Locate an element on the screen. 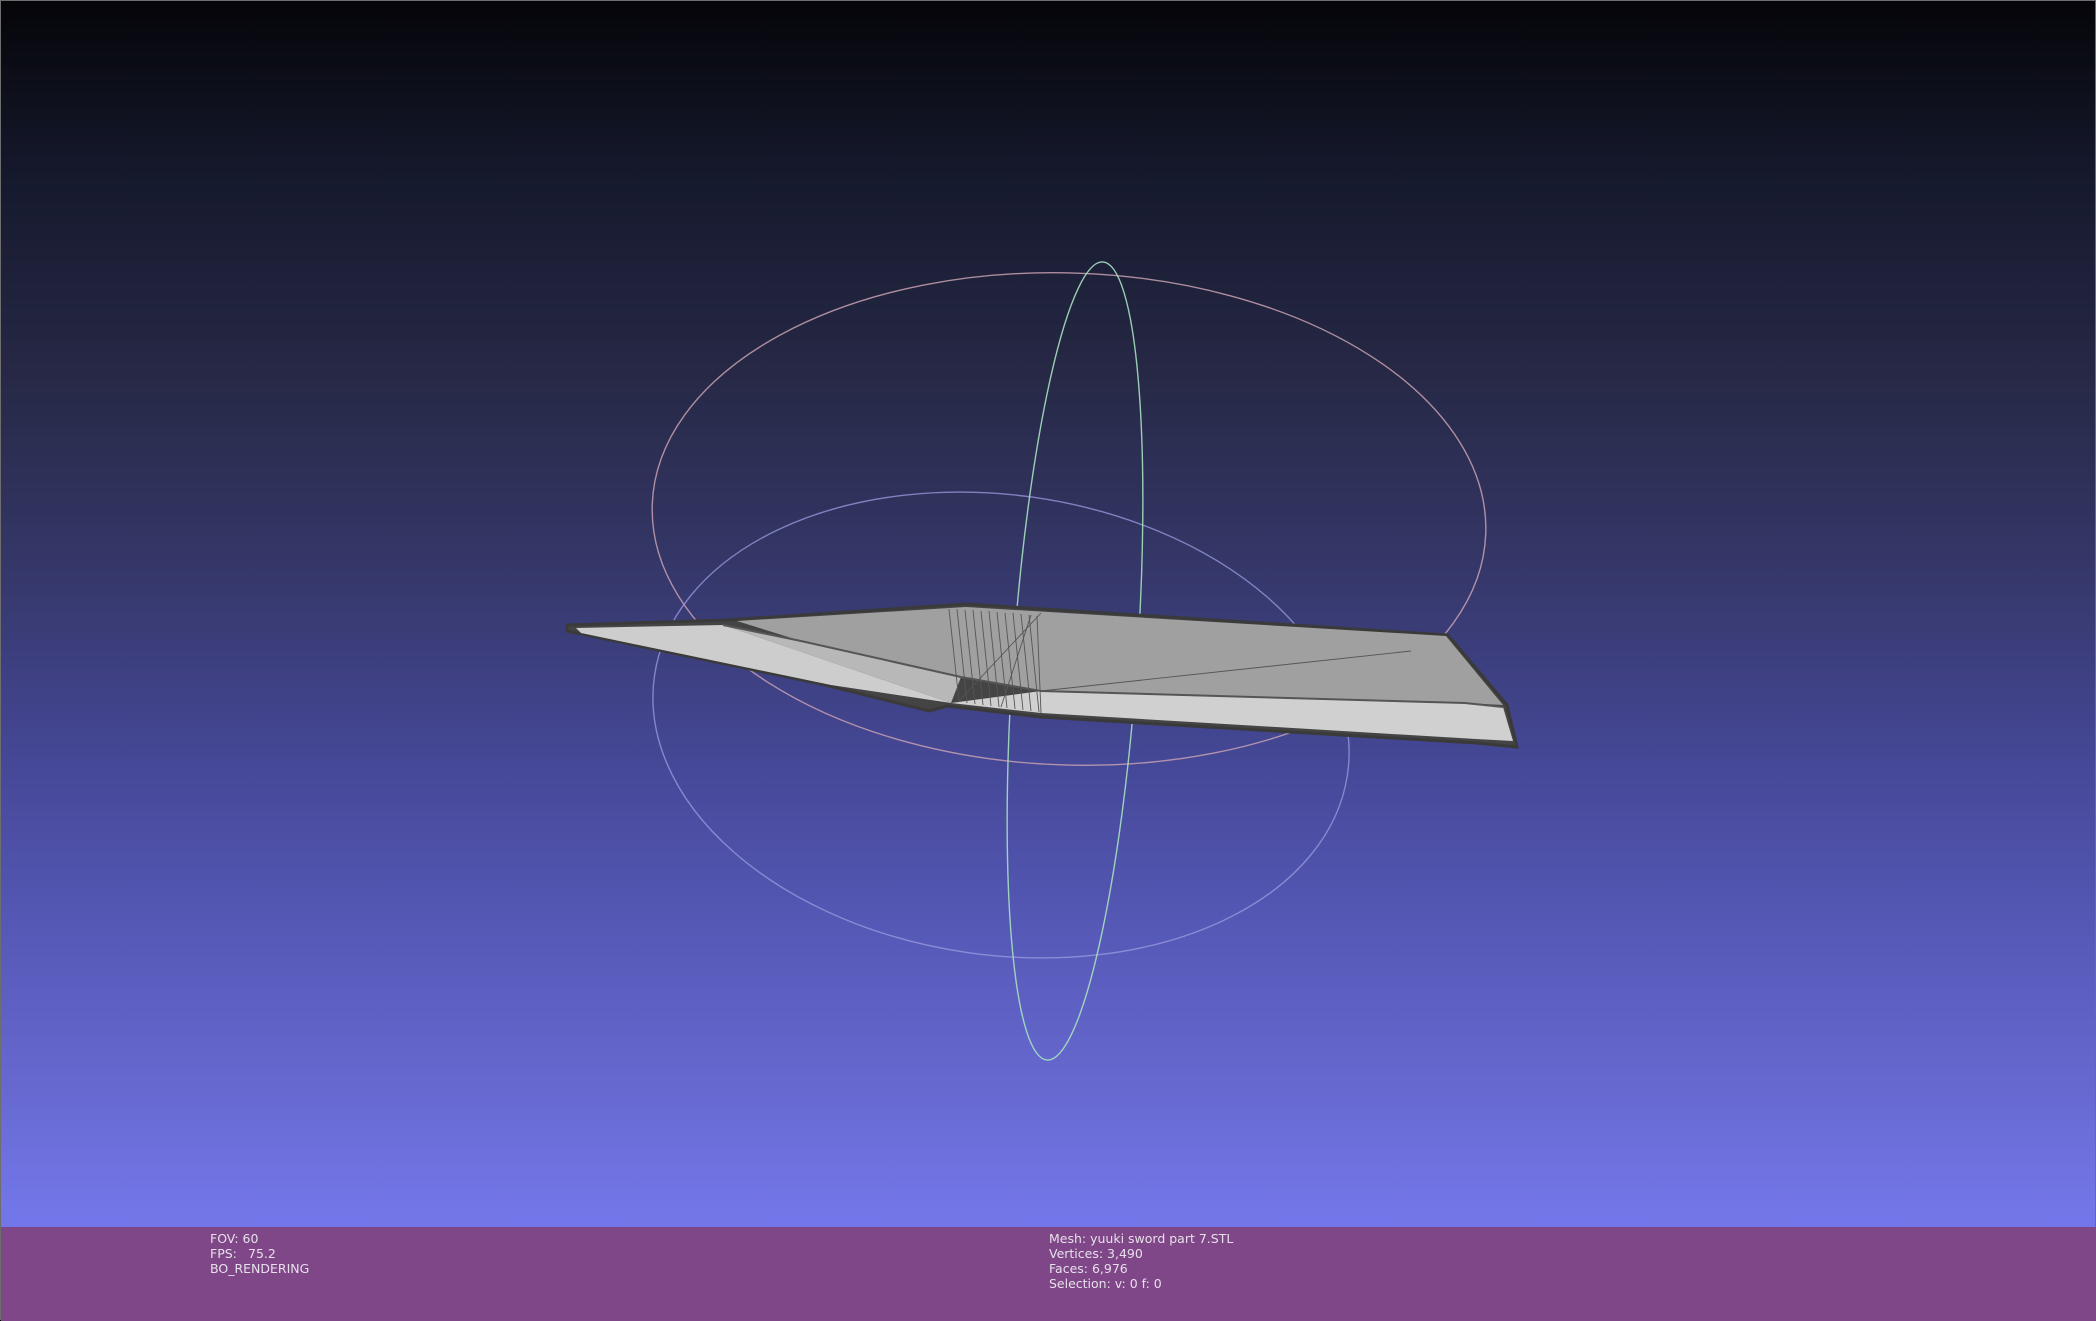 This screenshot has height=1321, width=2096. fps-label: FPS: is located at coordinates (223, 1253).